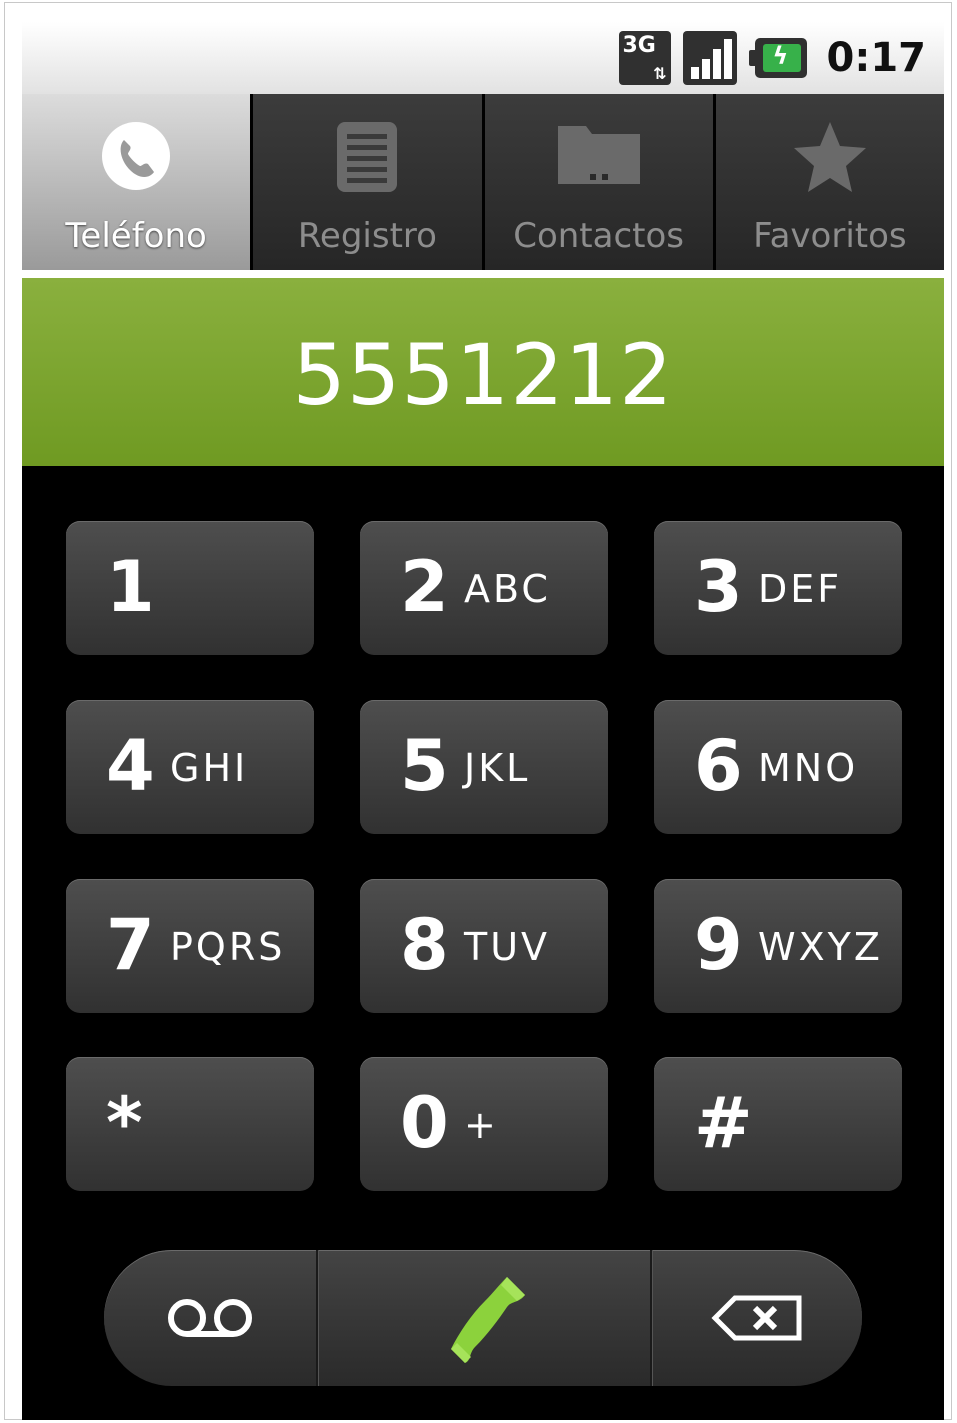 This screenshot has height=1423, width=957. I want to click on key-9: 9 WXYZ, so click(778, 946).